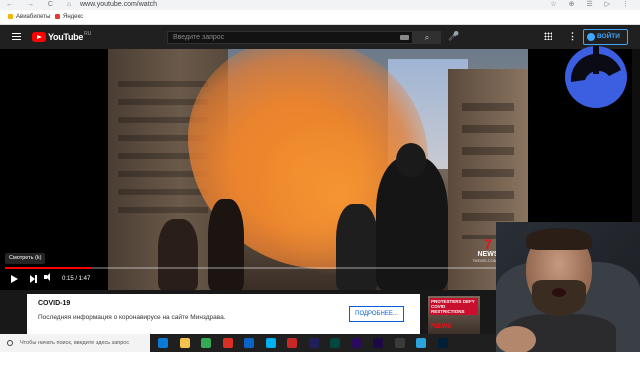  Describe the element at coordinates (49, 268) in the screenshot. I see `progress-fill` at that location.